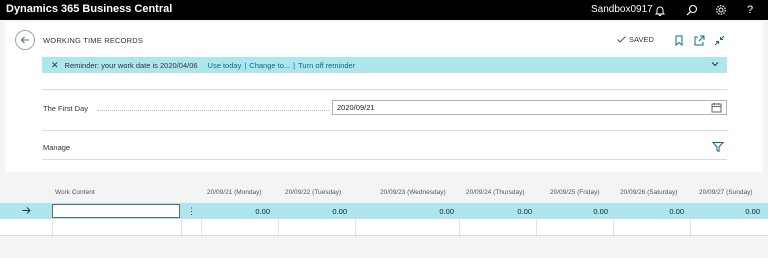 This screenshot has width=768, height=258. What do you see at coordinates (93, 40) in the screenshot?
I see `page-title: WORKING TIME RECORDS` at bounding box center [93, 40].